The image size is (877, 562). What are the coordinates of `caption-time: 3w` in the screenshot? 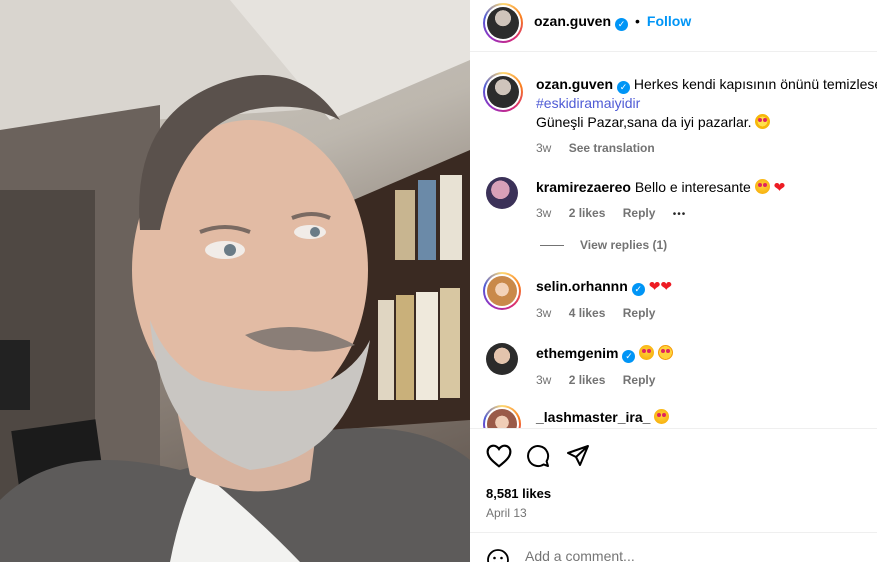 It's located at (543, 148).